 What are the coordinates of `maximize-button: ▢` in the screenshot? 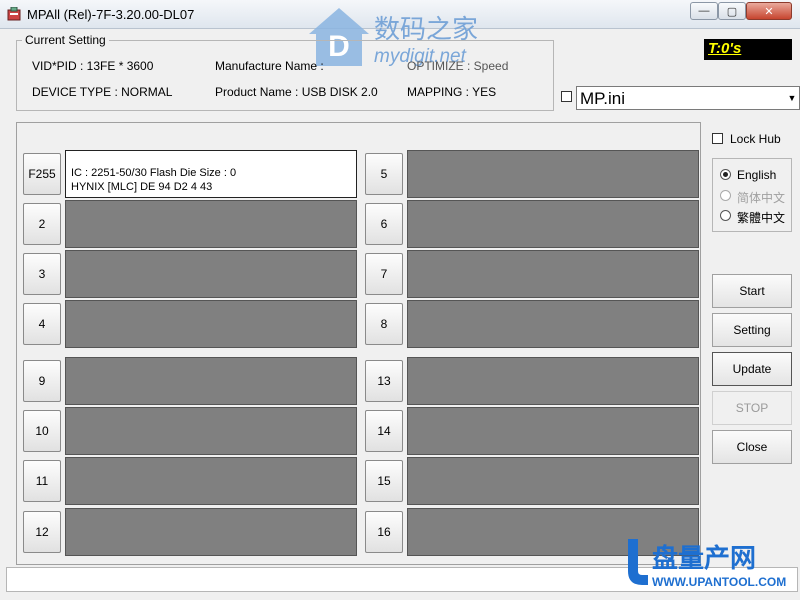 It's located at (732, 11).